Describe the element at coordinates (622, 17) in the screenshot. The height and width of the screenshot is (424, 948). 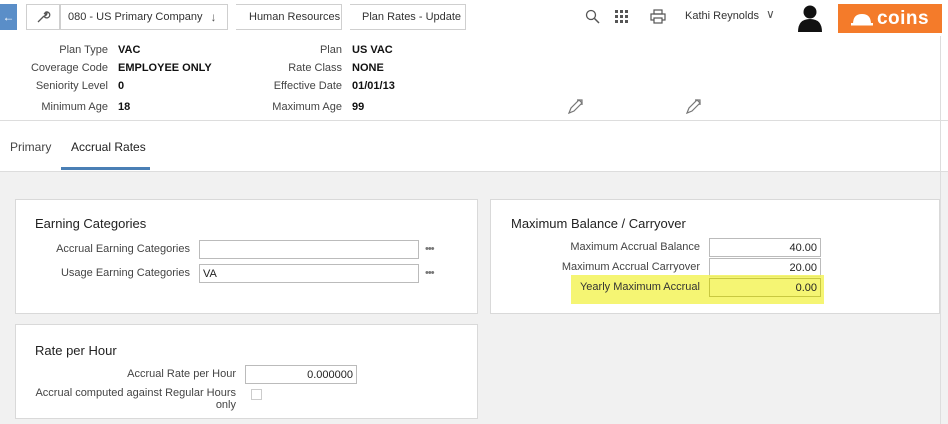
I see `grid-icon` at that location.